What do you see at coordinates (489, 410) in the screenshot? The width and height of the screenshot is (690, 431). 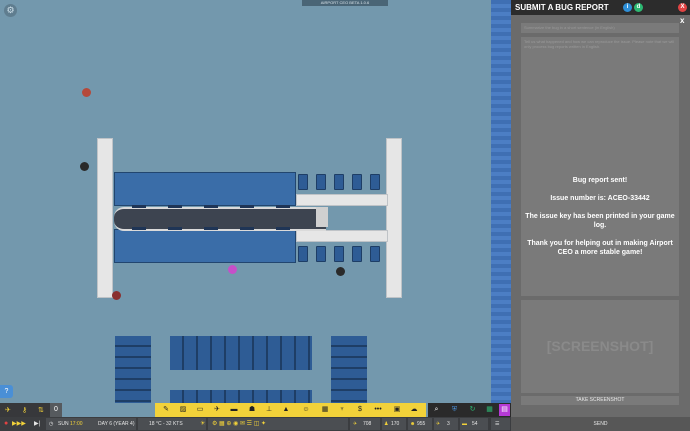 I see `grid-icon: ▦` at bounding box center [489, 410].